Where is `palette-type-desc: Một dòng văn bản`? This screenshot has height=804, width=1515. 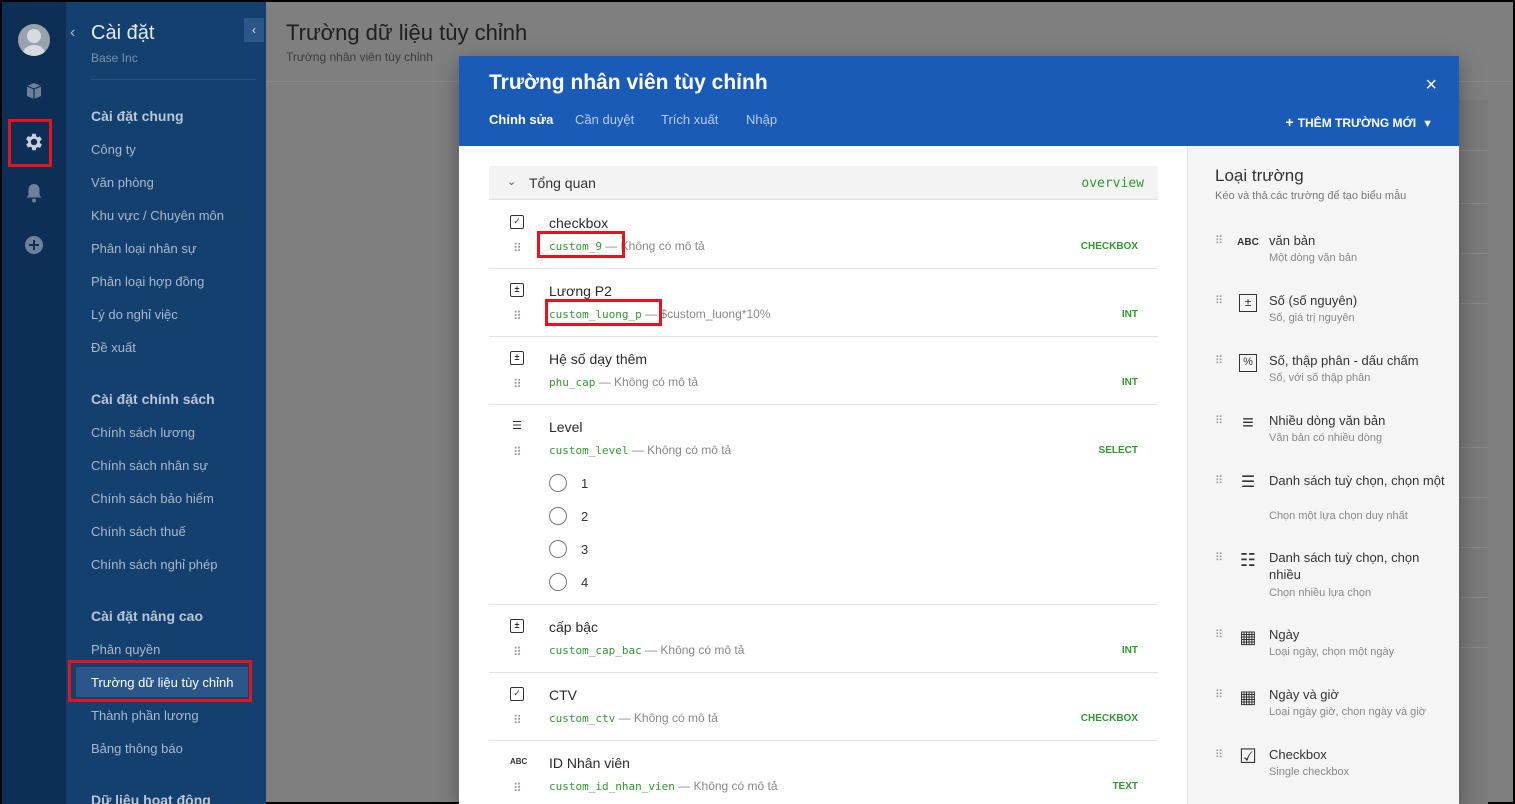
palette-type-desc: Một dòng văn bản is located at coordinates (1313, 258).